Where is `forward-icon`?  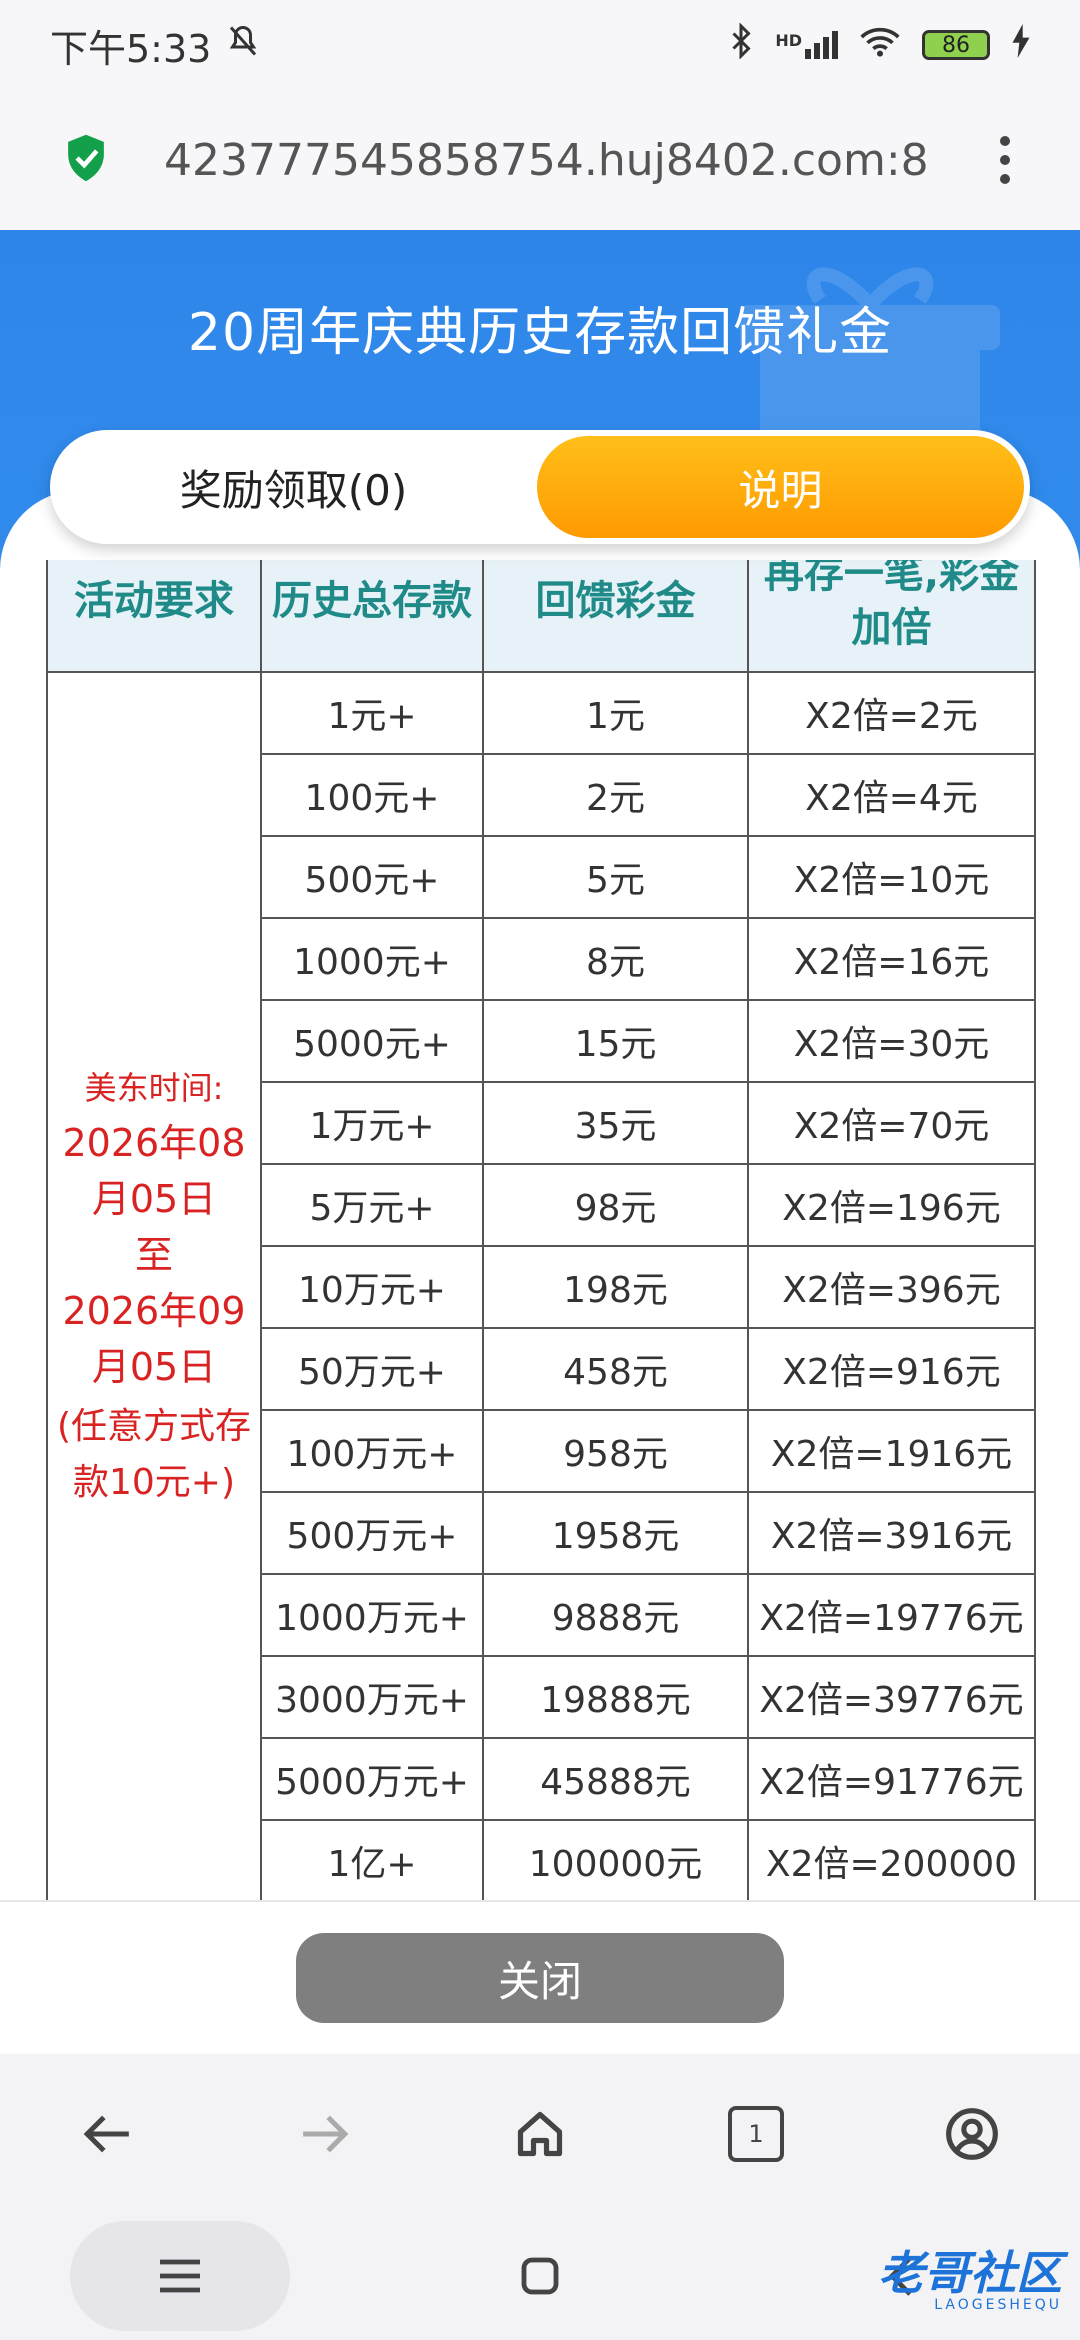
forward-icon is located at coordinates (324, 2134).